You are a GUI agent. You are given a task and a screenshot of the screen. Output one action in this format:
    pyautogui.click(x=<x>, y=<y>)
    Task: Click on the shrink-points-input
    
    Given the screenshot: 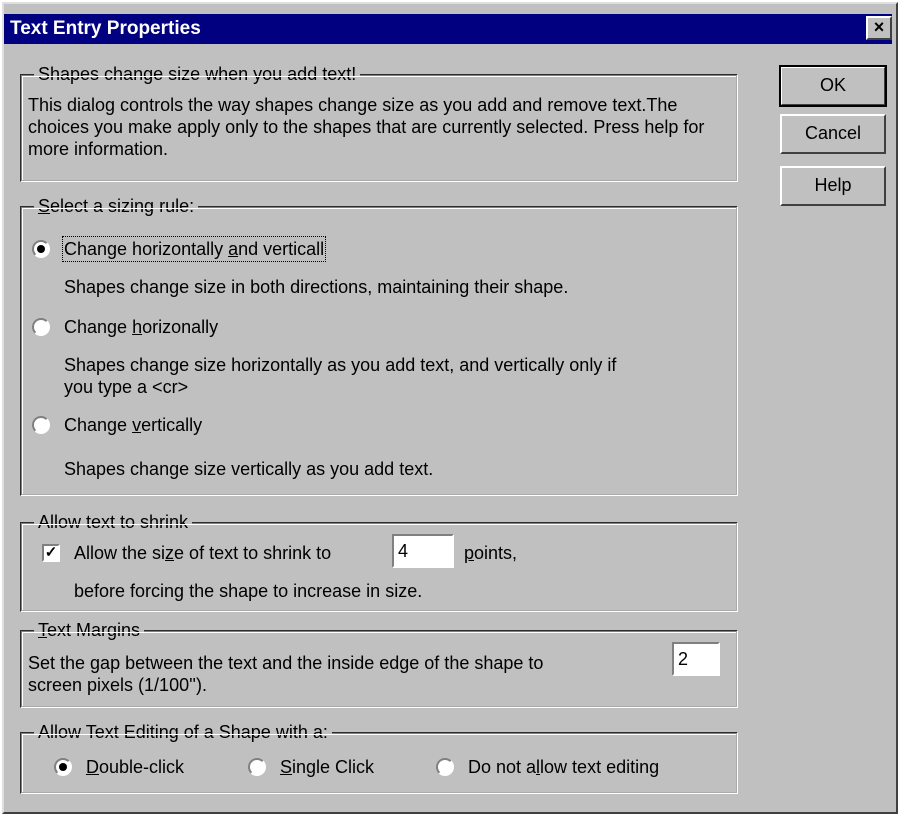 What is the action you would take?
    pyautogui.click(x=423, y=551)
    